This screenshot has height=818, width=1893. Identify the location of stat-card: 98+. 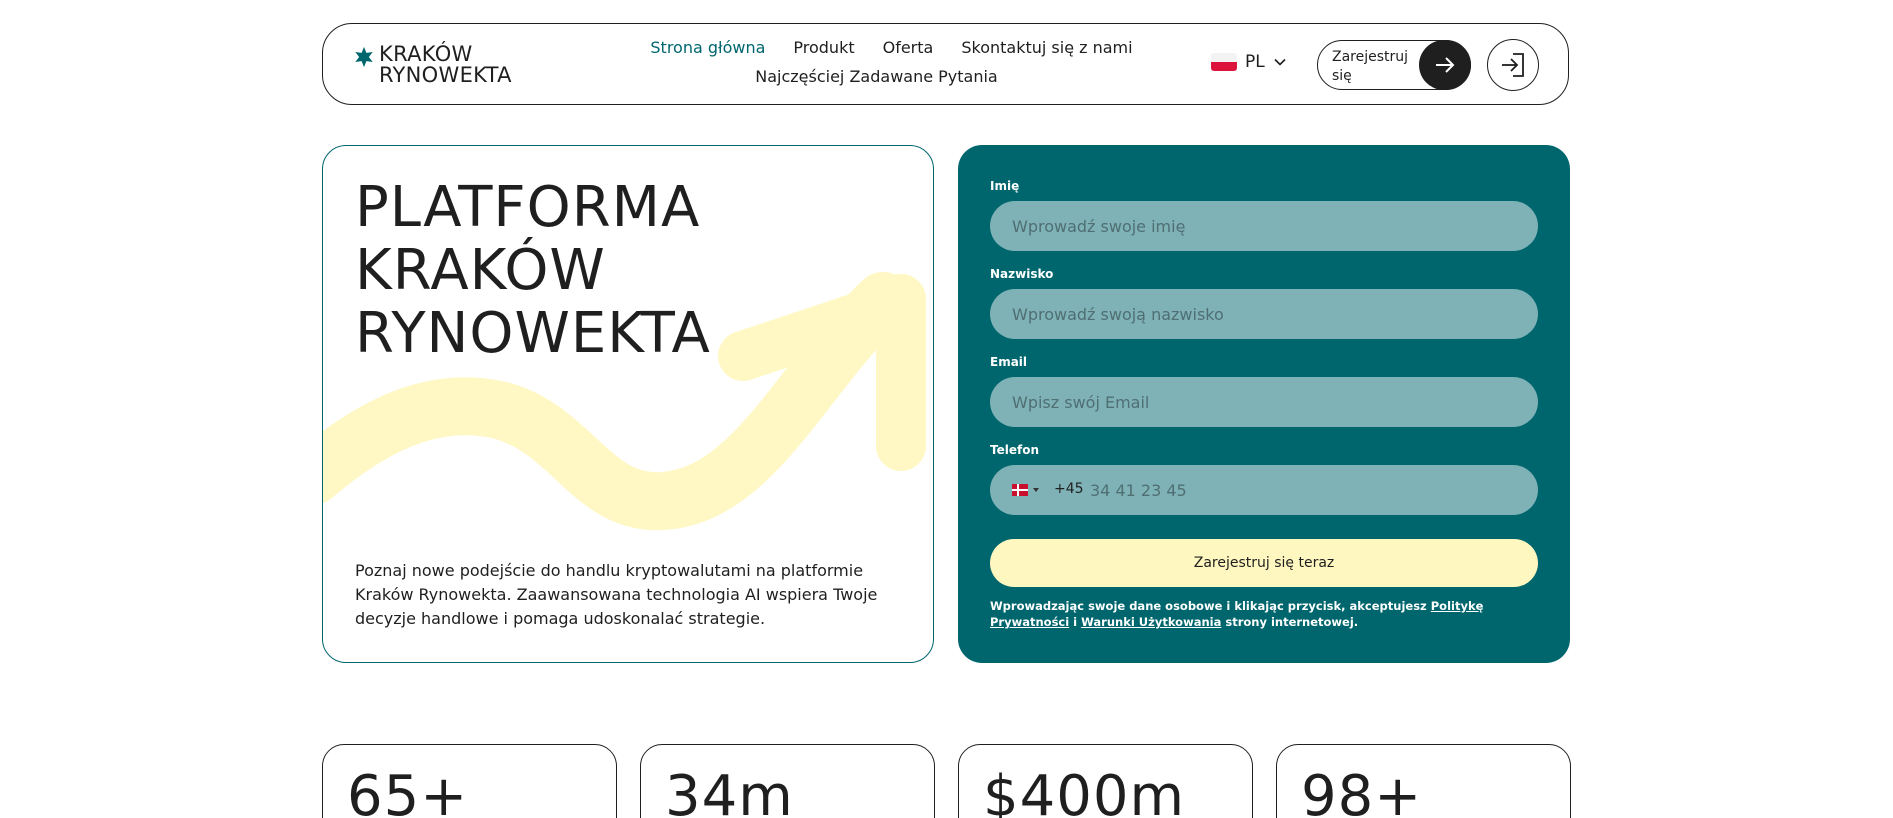
(1423, 781).